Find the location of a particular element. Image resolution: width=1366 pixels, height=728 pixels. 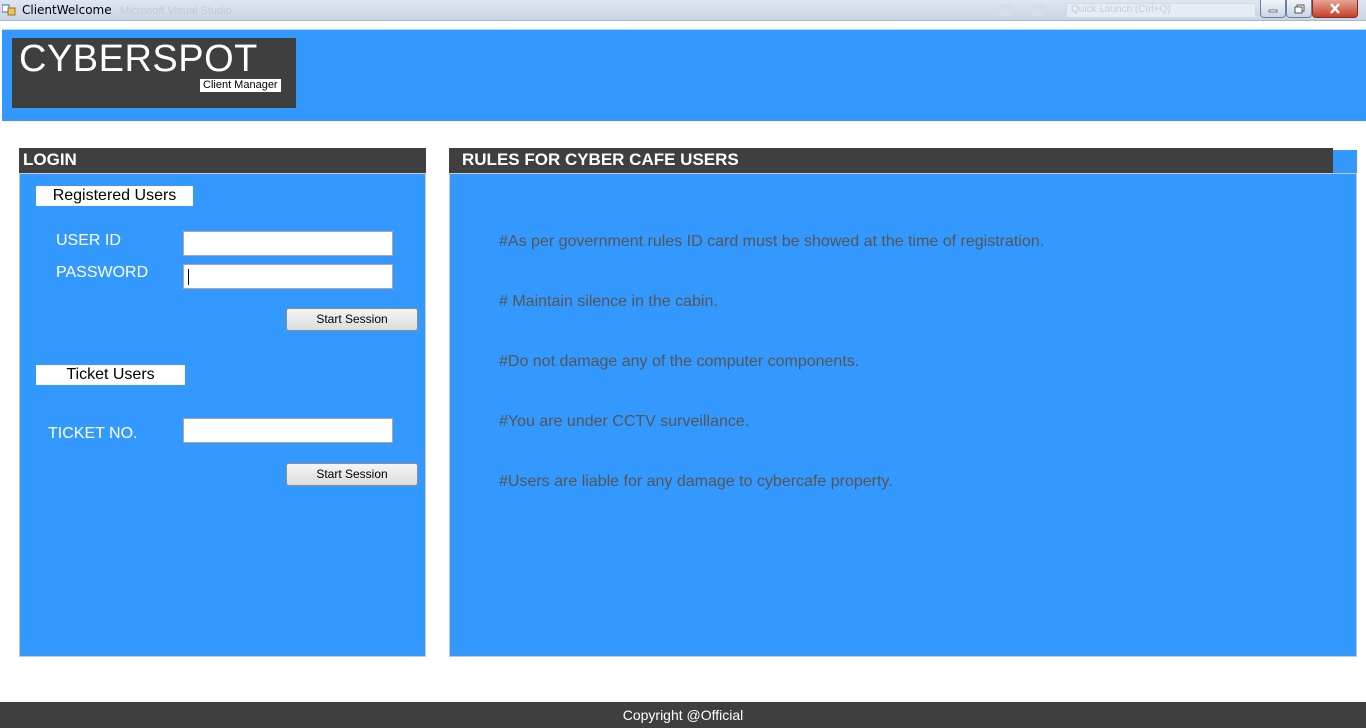

ticket-users-label: Ticket Users is located at coordinates (110, 375).